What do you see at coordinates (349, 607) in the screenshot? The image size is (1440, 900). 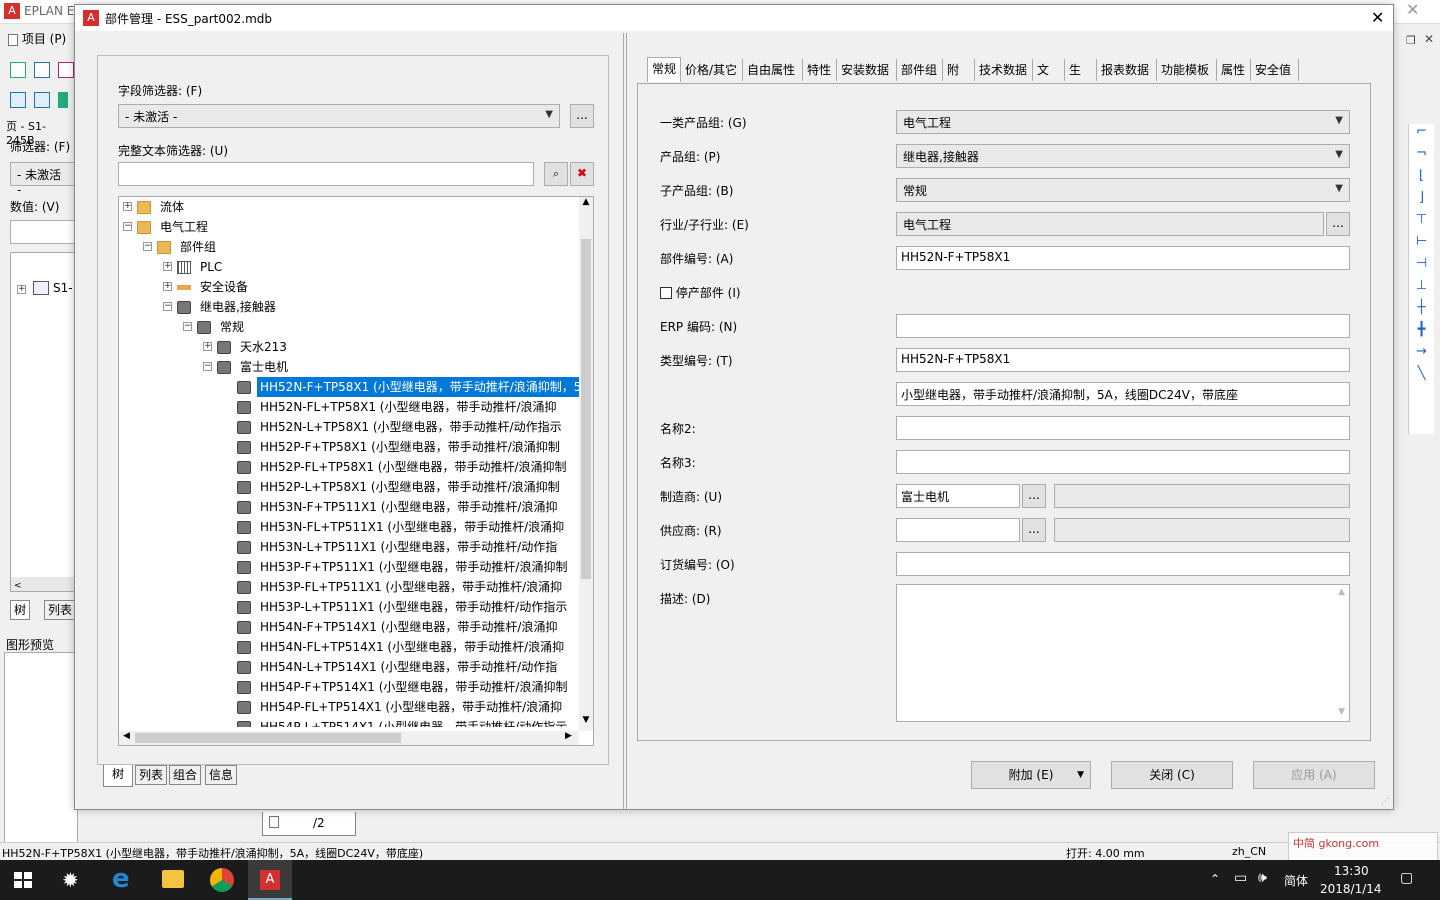 I see `tree-item: HH53P-L+TP511X1 (小型继电器，带手动推杆/动作指示` at bounding box center [349, 607].